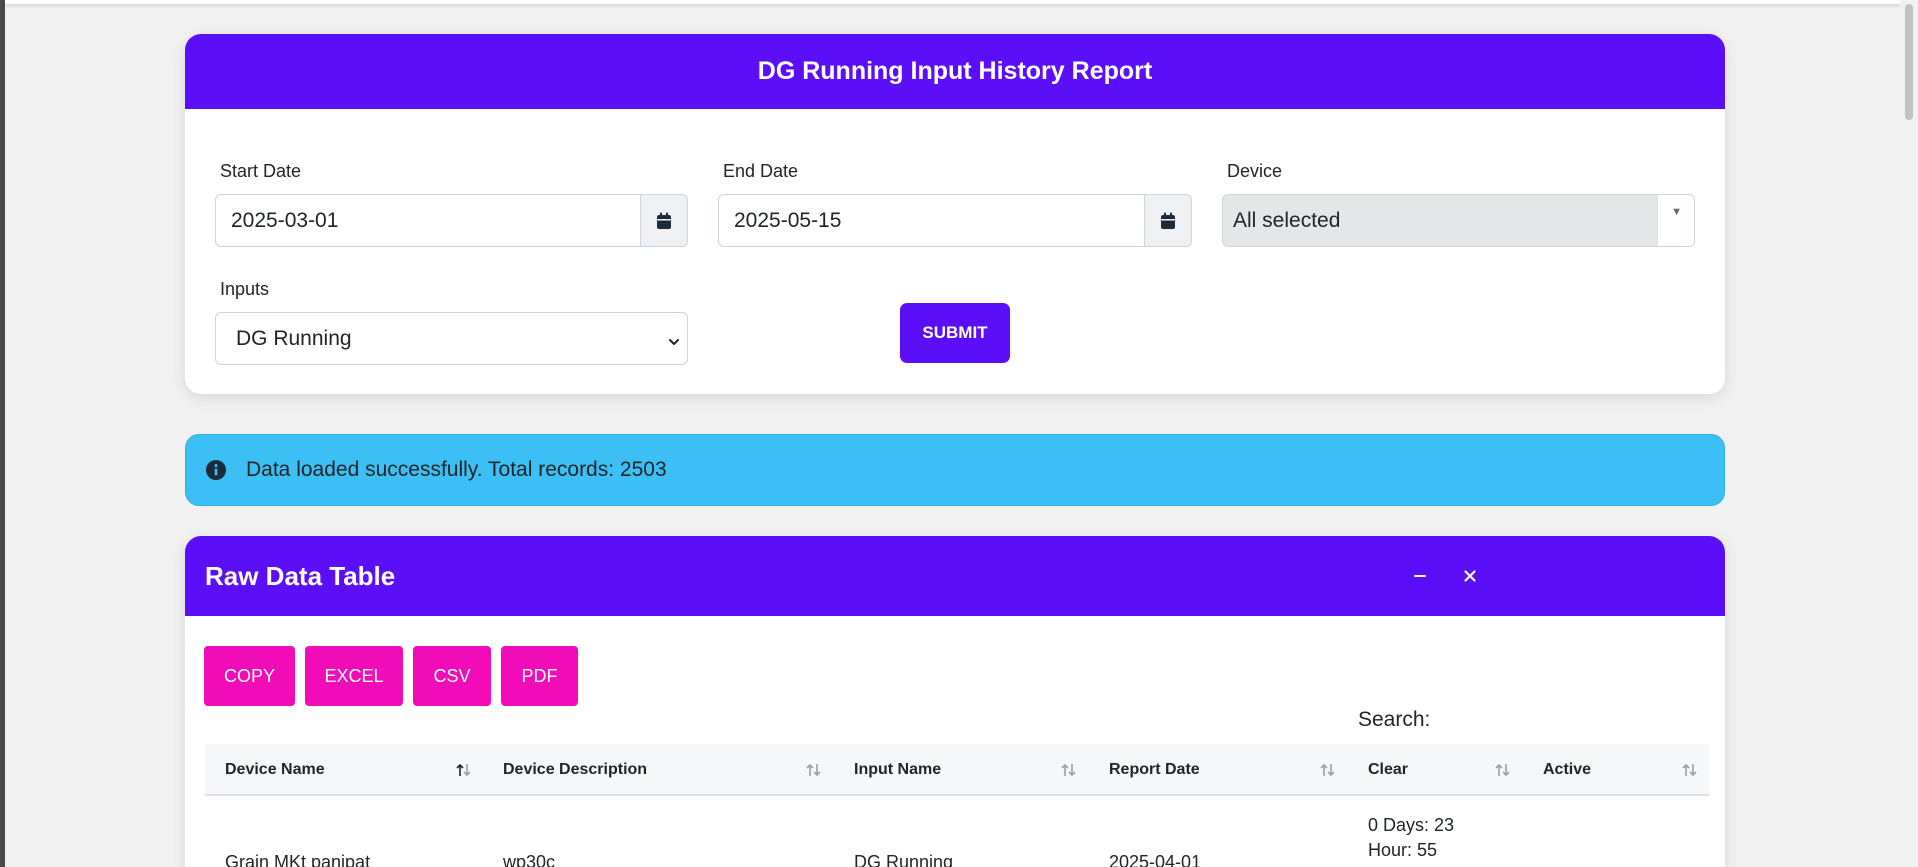  What do you see at coordinates (1567, 770) in the screenshot?
I see `column-header-active: Active` at bounding box center [1567, 770].